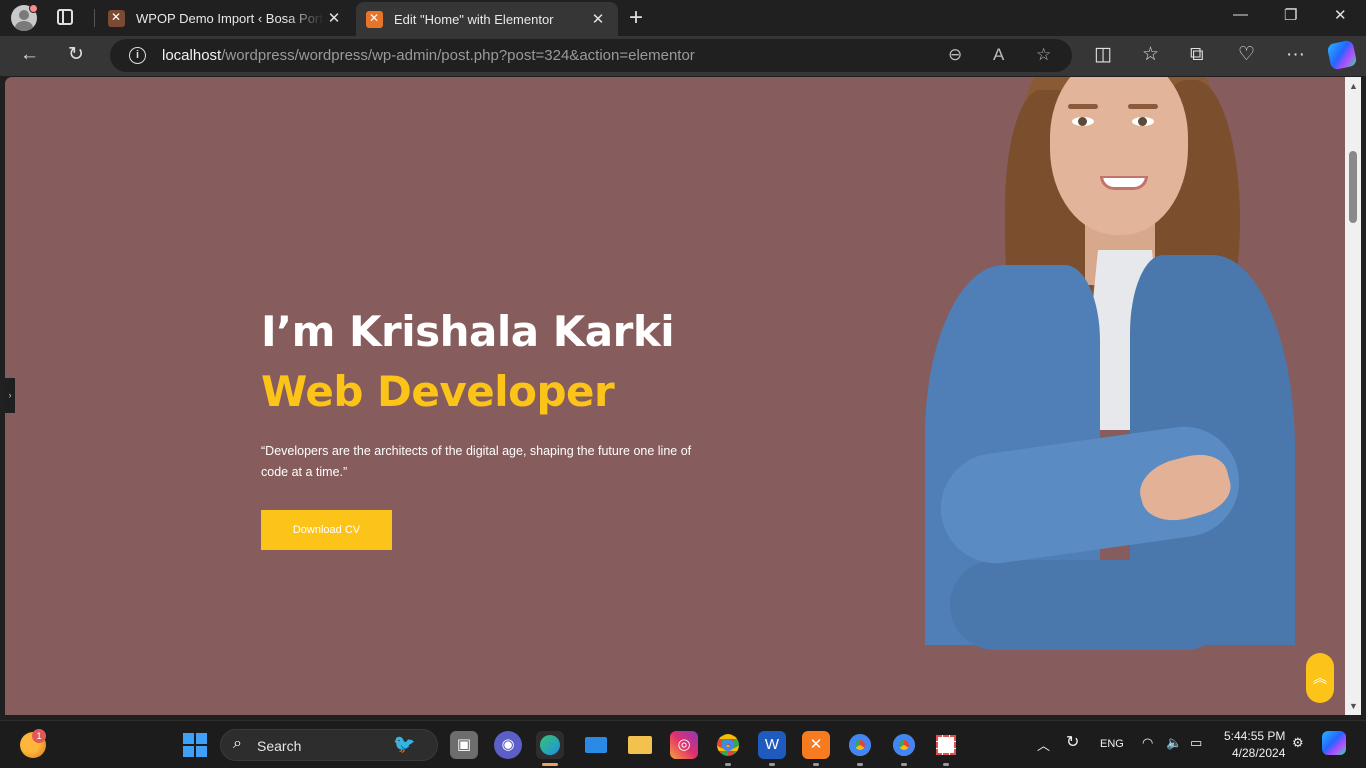 The width and height of the screenshot is (1366, 768). I want to click on download-cv-button: Download CV, so click(326, 530).